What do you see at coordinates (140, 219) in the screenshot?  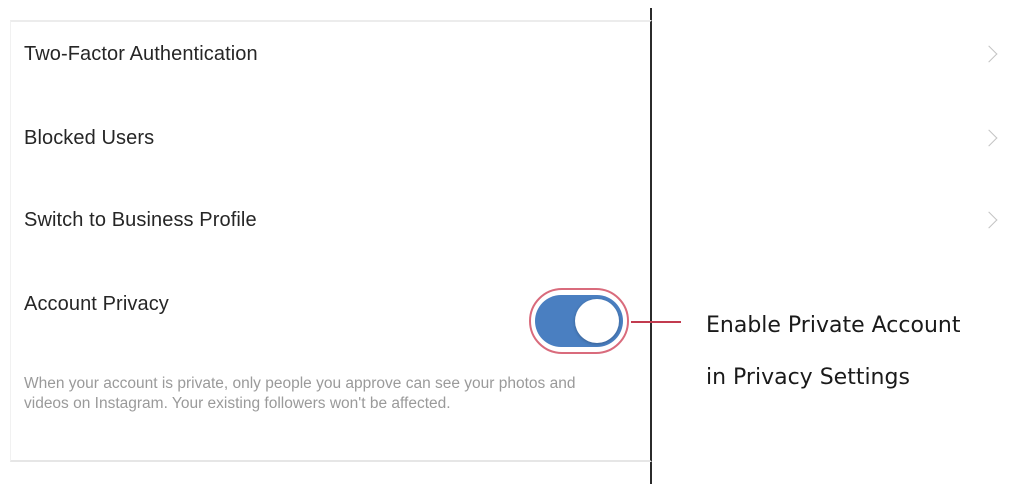 I see `settings-item-label: Switch to Business Profile` at bounding box center [140, 219].